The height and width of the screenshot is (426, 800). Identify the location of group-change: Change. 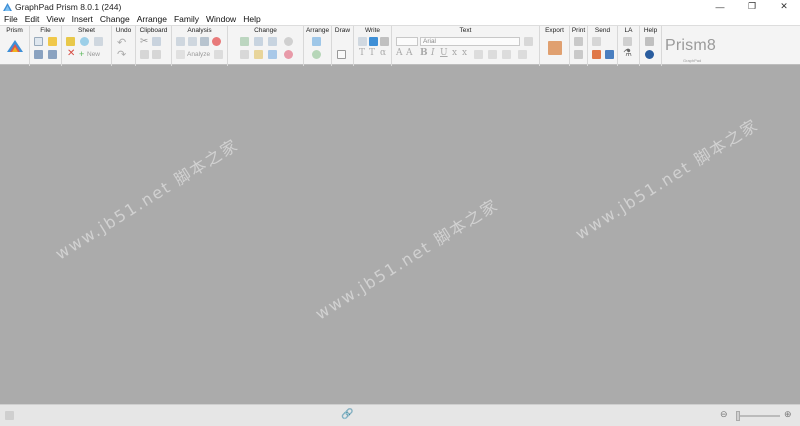
(266, 46).